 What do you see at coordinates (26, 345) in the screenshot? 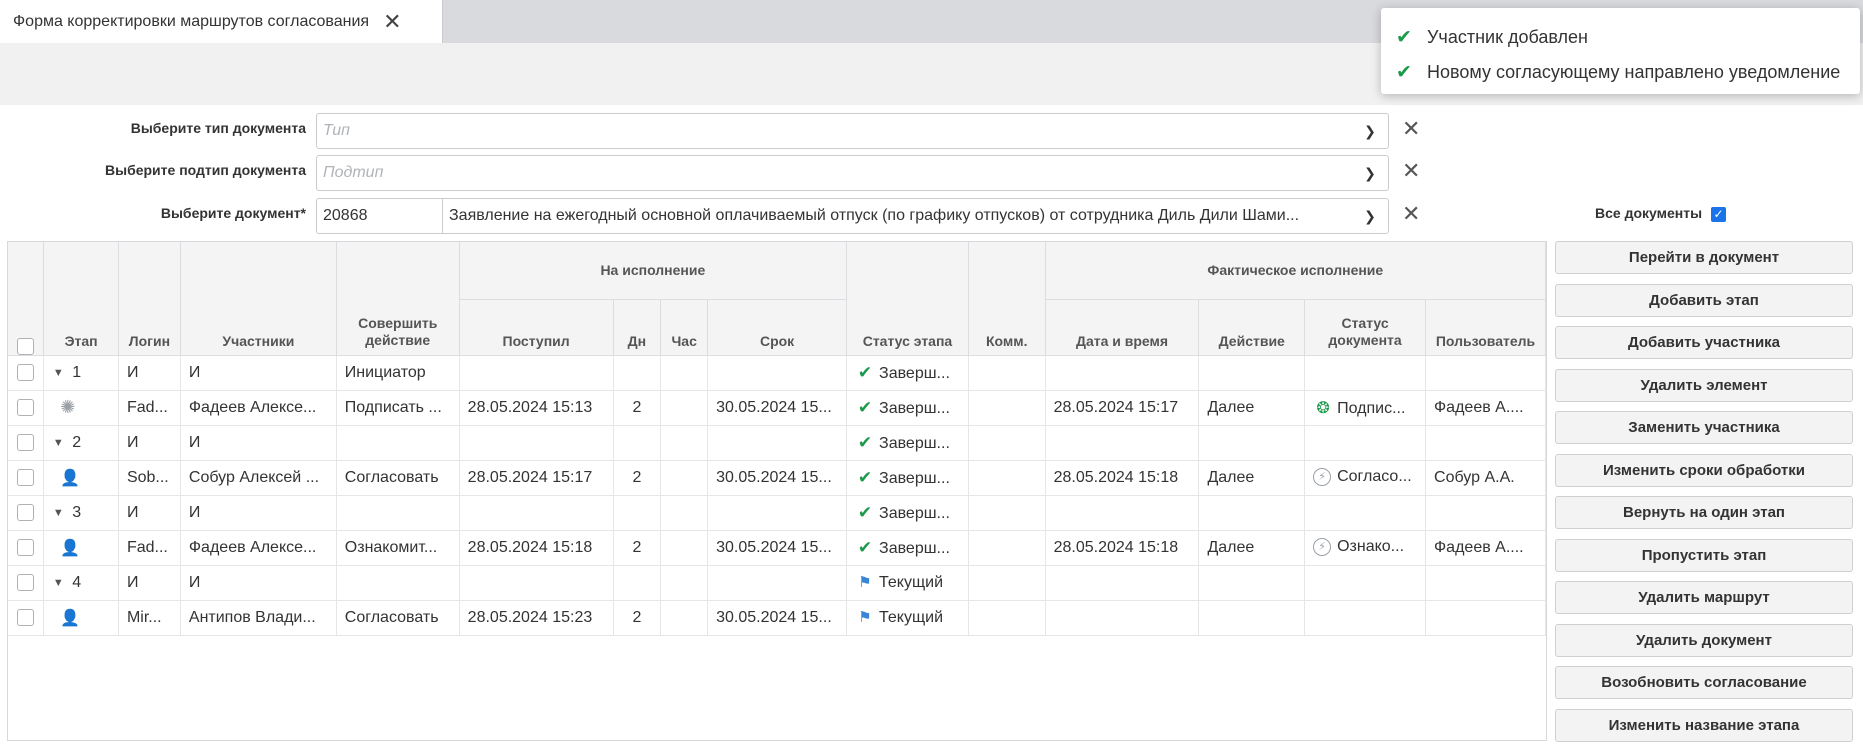
I see `select-all-checkbox` at bounding box center [26, 345].